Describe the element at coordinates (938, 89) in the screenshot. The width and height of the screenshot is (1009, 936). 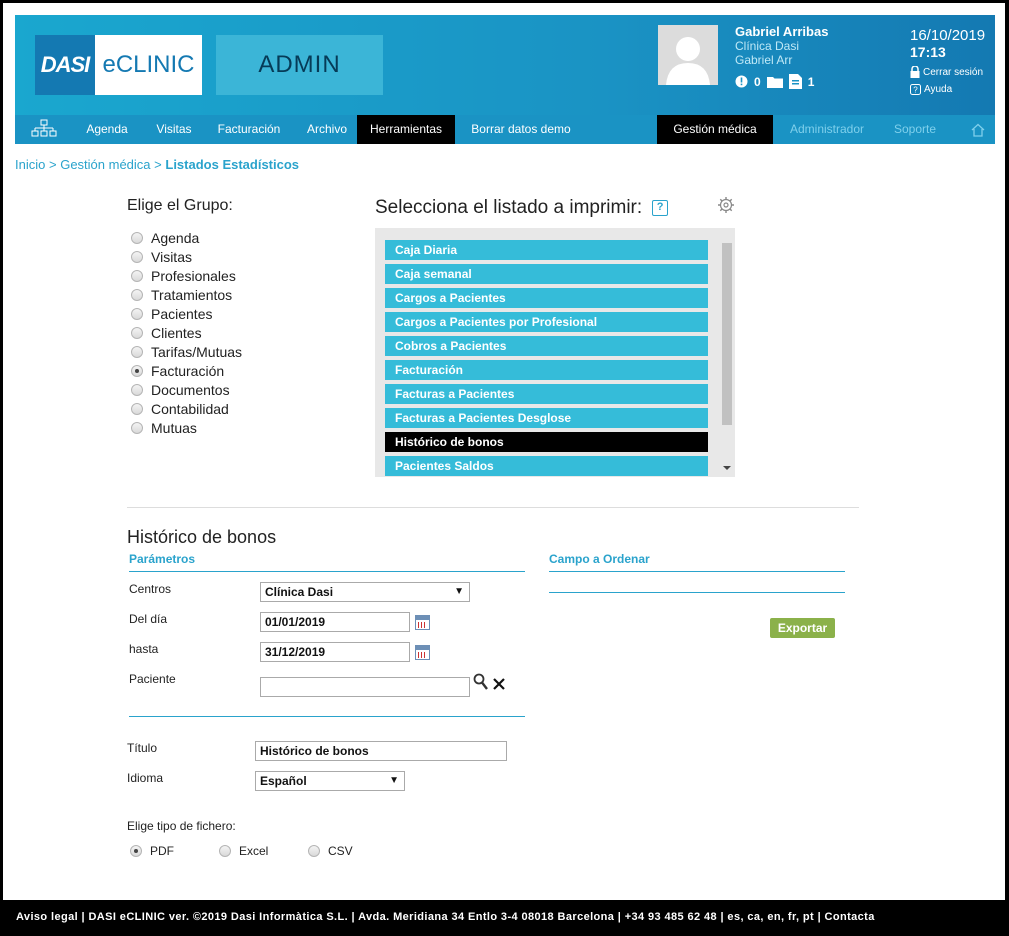
I see `help-label: Ayuda` at that location.